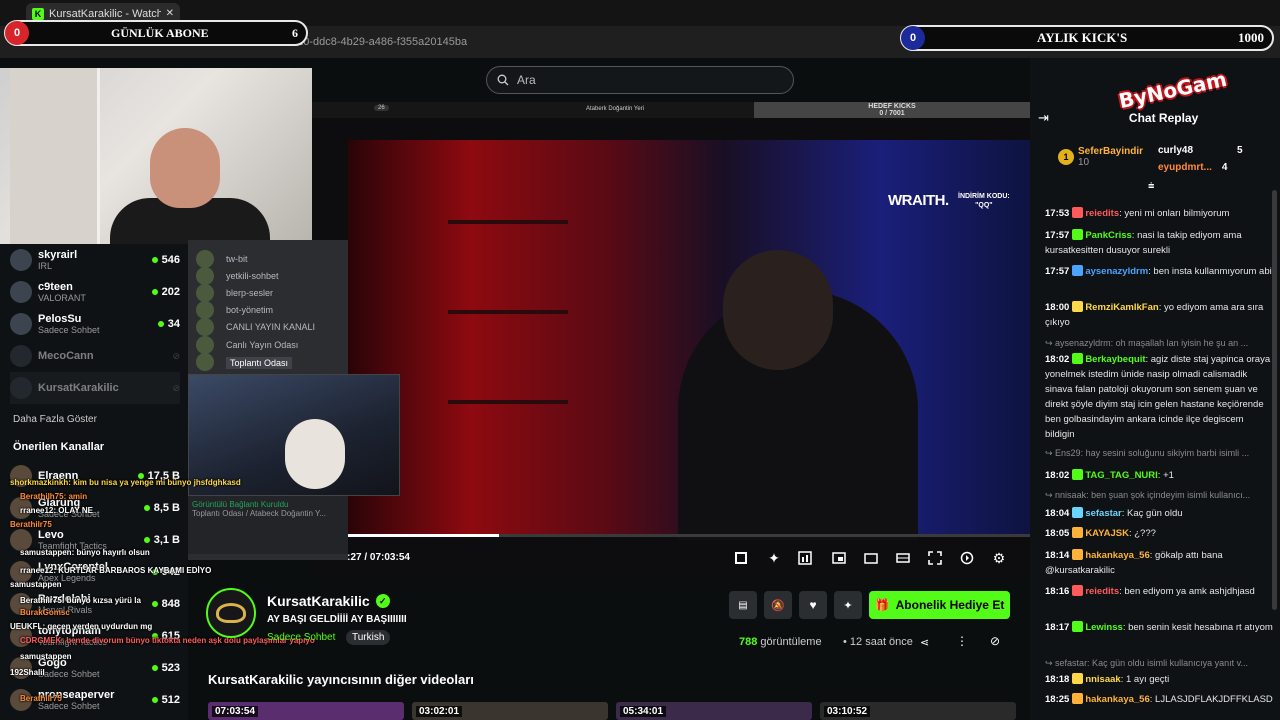 The width and height of the screenshot is (1280, 720). I want to click on gift-sub-button: 🎁 Abonelik Hediye Et, so click(939, 605).